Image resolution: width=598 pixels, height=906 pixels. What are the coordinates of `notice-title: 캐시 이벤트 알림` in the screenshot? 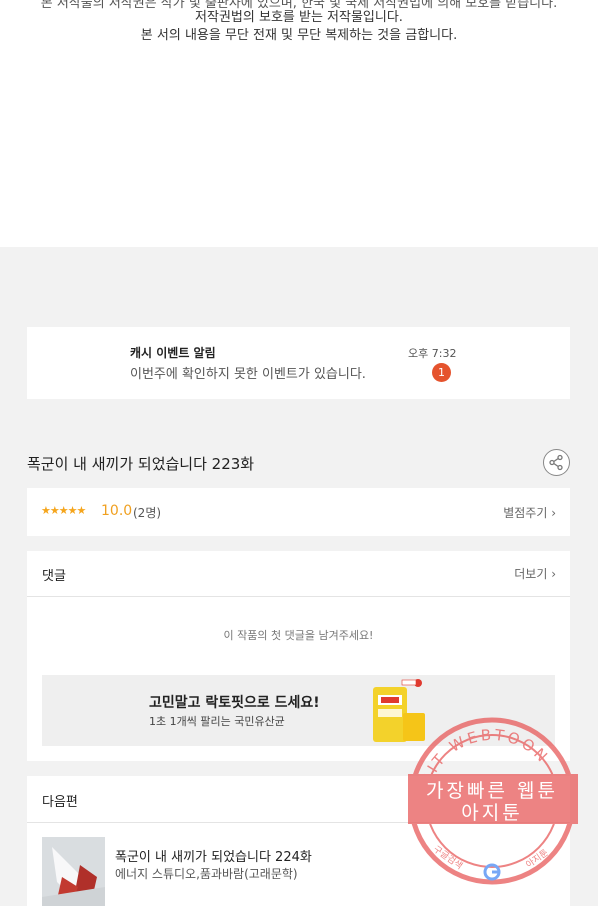 It's located at (173, 353).